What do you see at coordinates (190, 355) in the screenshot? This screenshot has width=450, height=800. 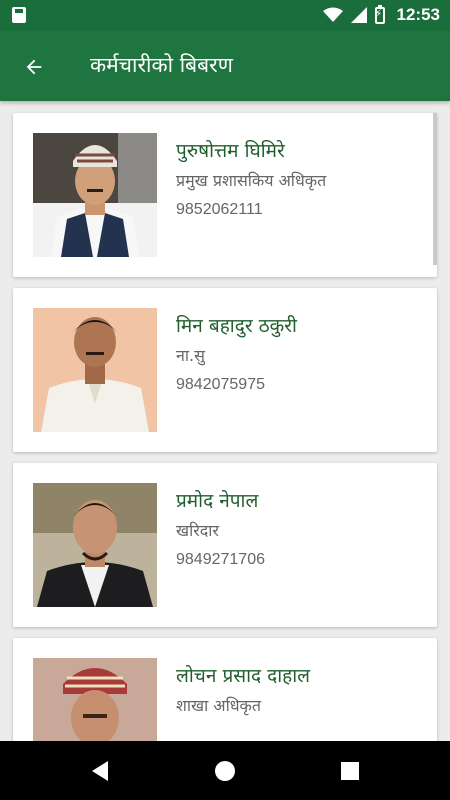 I see `employee-post: ना.सु` at bounding box center [190, 355].